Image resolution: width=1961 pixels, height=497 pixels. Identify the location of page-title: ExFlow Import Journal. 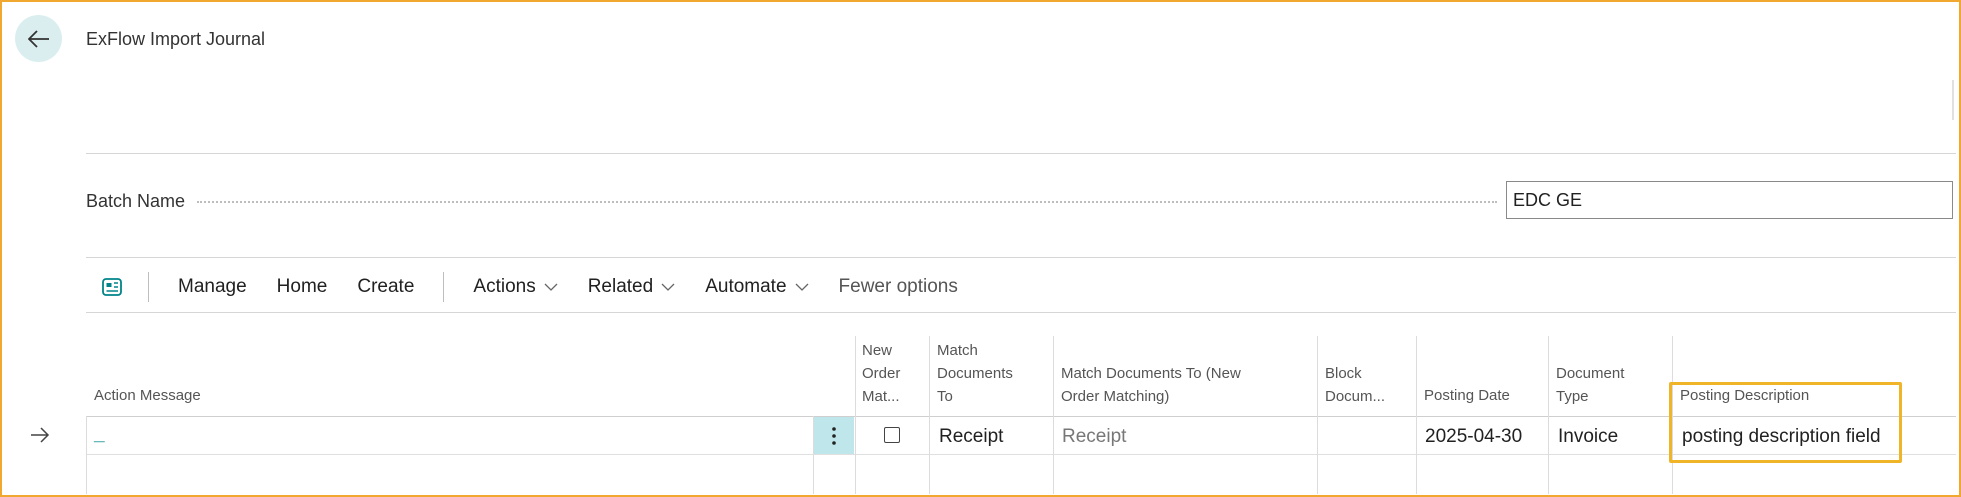
(176, 39).